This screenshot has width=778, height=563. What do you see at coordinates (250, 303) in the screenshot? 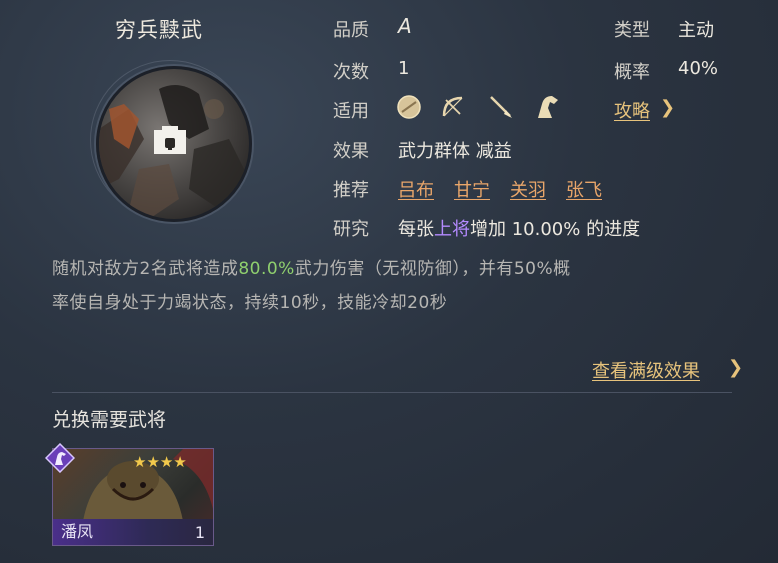
I see `skill-description-line-2: 率使自身处于力竭状态，持续10秒，技能冷却20秒` at bounding box center [250, 303].